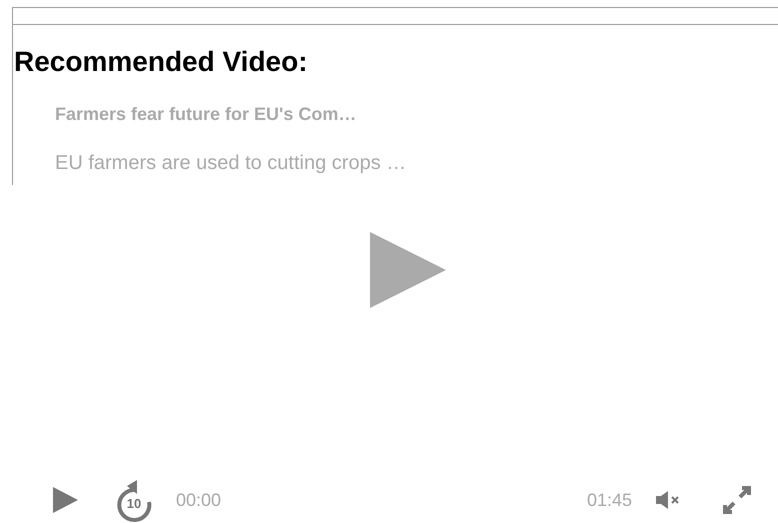  I want to click on duration: 01:45, so click(609, 500).